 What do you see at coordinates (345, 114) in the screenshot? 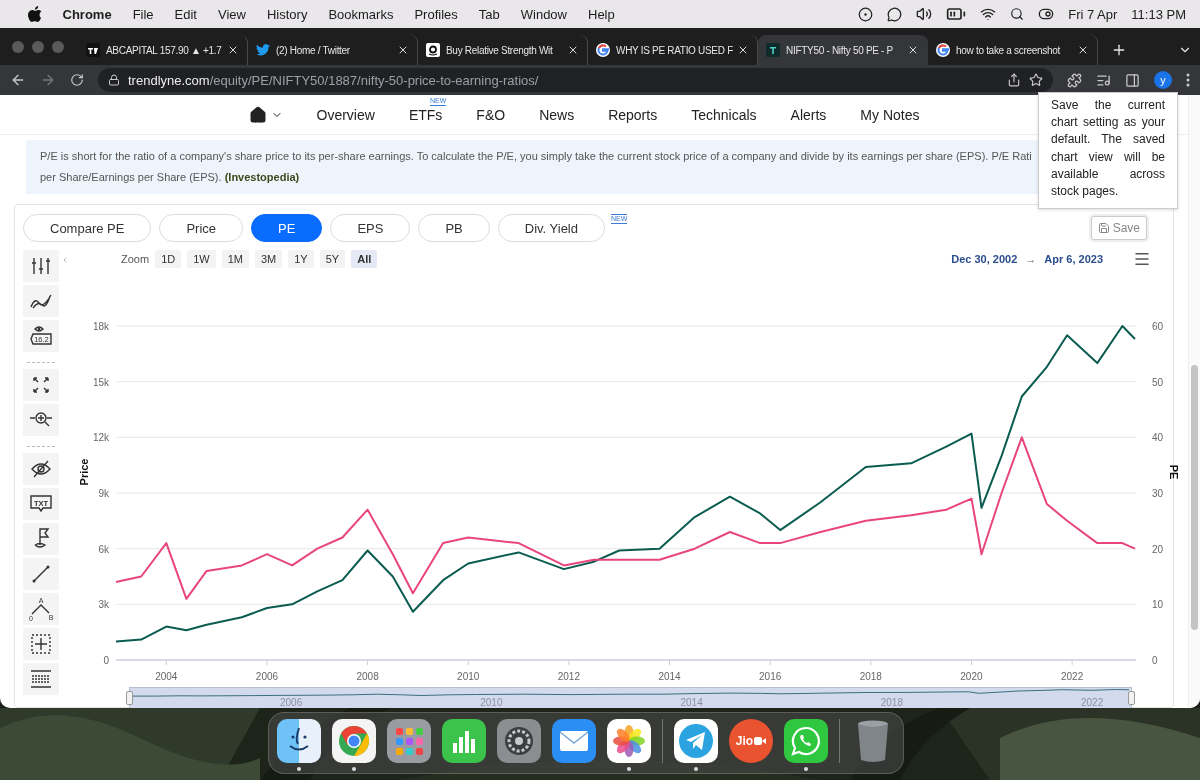
I see `nav-link: Overview` at bounding box center [345, 114].